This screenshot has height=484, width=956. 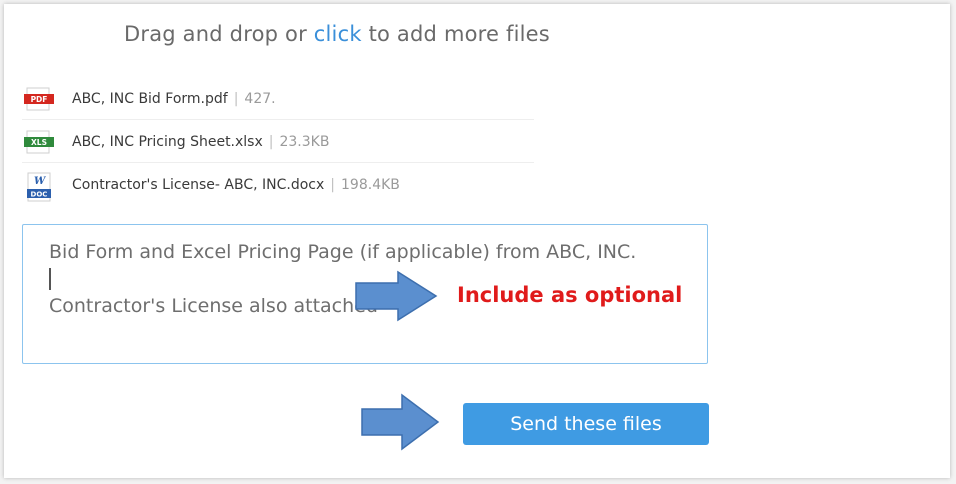 I want to click on pdf-file-icon: PDF, so click(x=39, y=99).